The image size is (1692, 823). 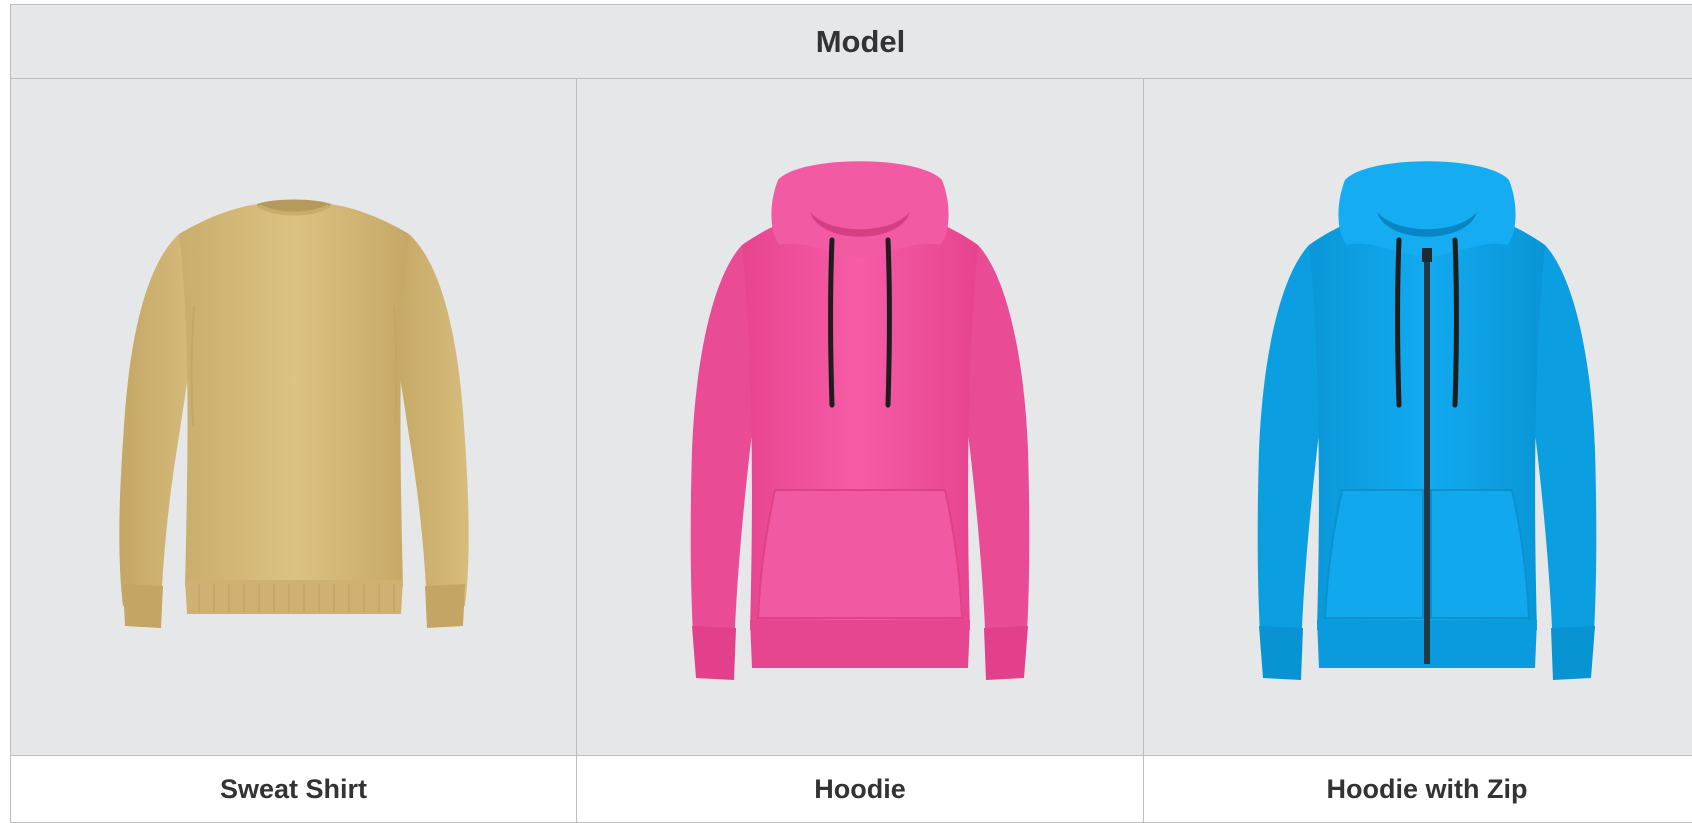 I want to click on label-row: Sweat Shirt Hoodie Hoodie with Zip, so click(x=851, y=789).